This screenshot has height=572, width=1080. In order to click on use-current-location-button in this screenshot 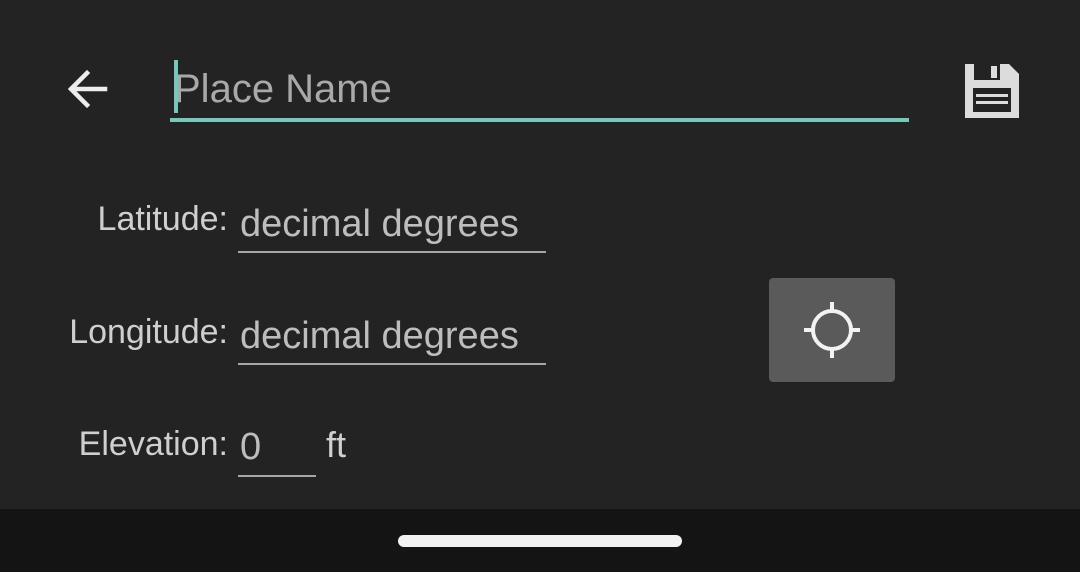, I will do `click(832, 330)`.